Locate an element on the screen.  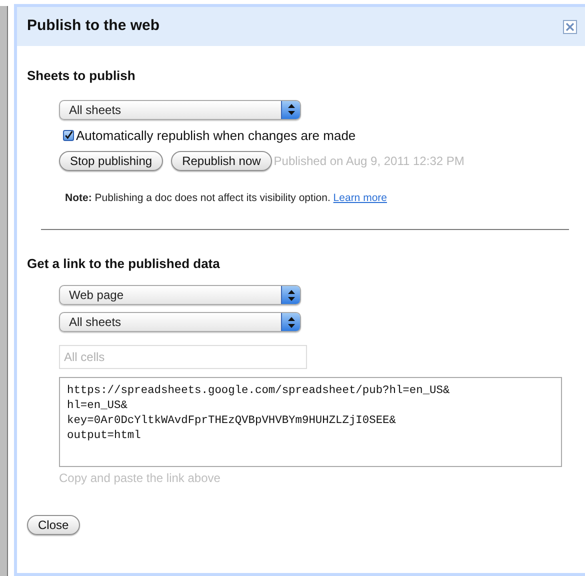
checkbox-label: Automatically republish when changes are made is located at coordinates (216, 135).